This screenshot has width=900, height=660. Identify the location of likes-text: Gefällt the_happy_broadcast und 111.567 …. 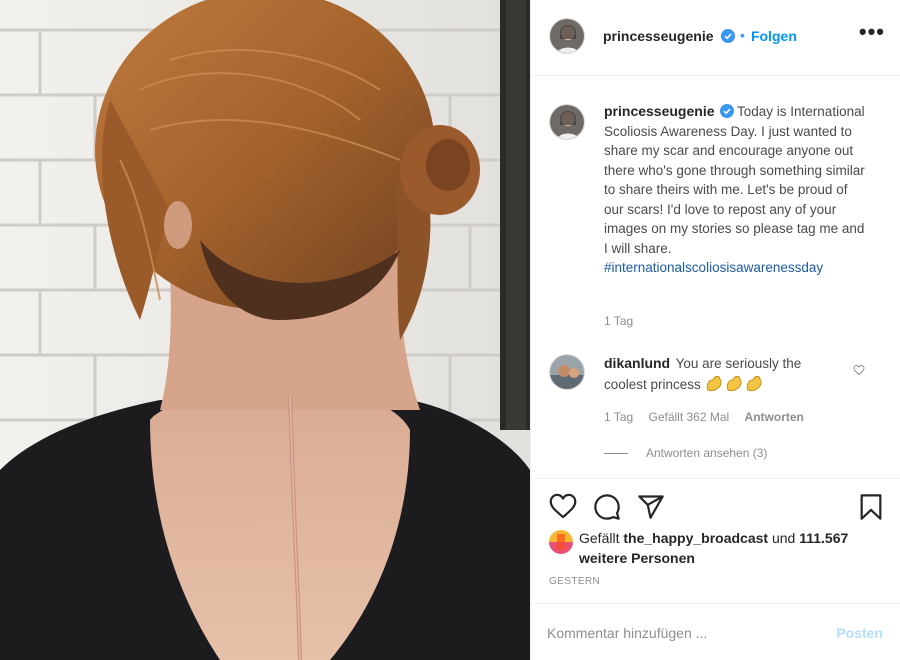
(729, 548).